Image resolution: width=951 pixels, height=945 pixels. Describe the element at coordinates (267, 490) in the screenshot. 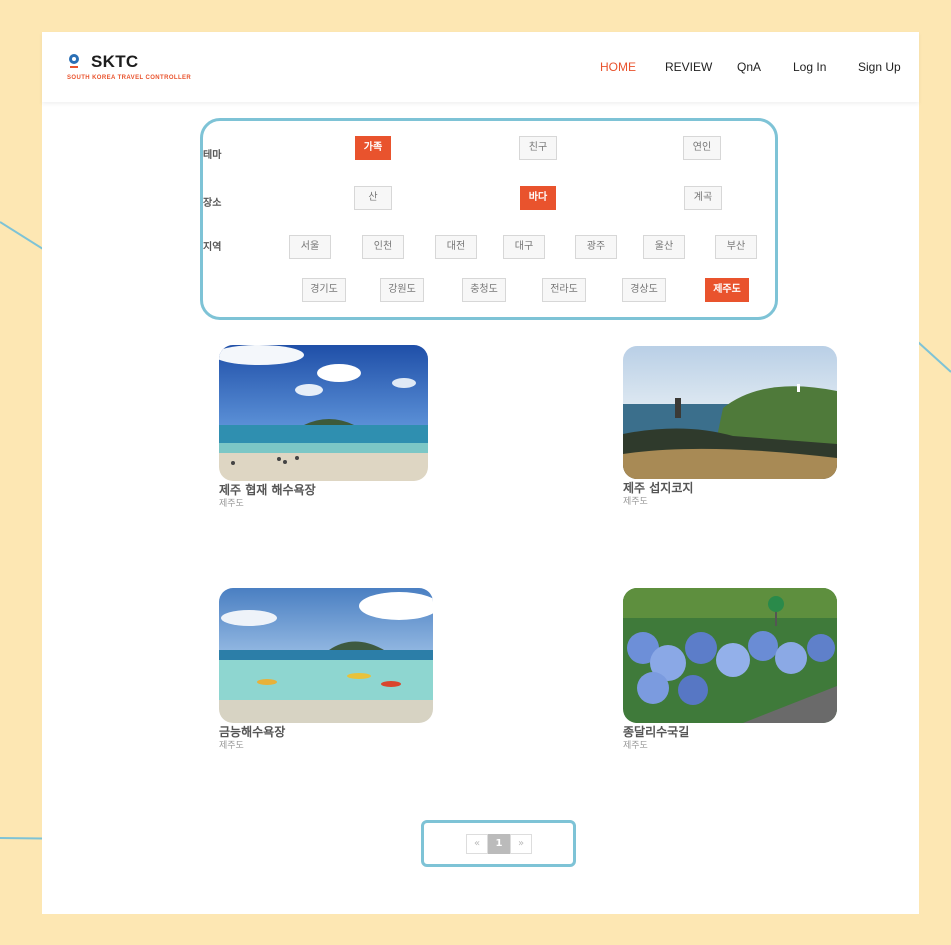

I see `result-title: 제주 협재 해수욕장` at that location.